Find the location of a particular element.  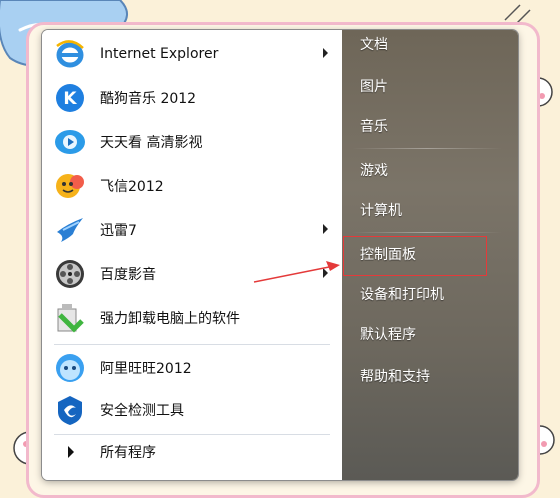

all-programs-button: 所有程序 is located at coordinates (192, 452).